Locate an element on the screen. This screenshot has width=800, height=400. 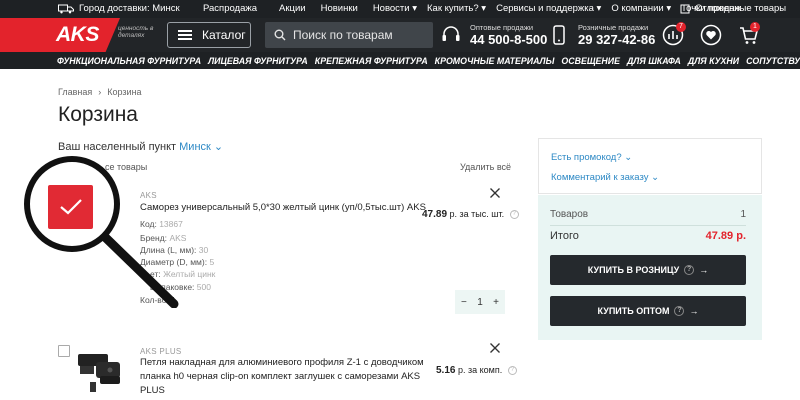
buy-wholesale-button: КУПИТЬ ОПТОМ ? → is located at coordinates (648, 311).